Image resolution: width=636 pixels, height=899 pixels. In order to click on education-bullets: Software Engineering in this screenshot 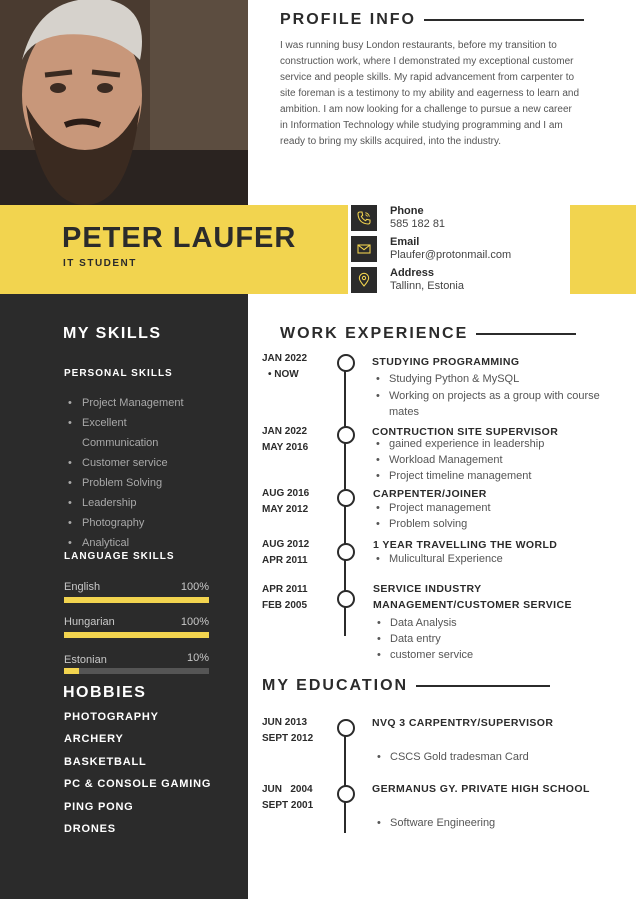, I will do `click(503, 823)`.